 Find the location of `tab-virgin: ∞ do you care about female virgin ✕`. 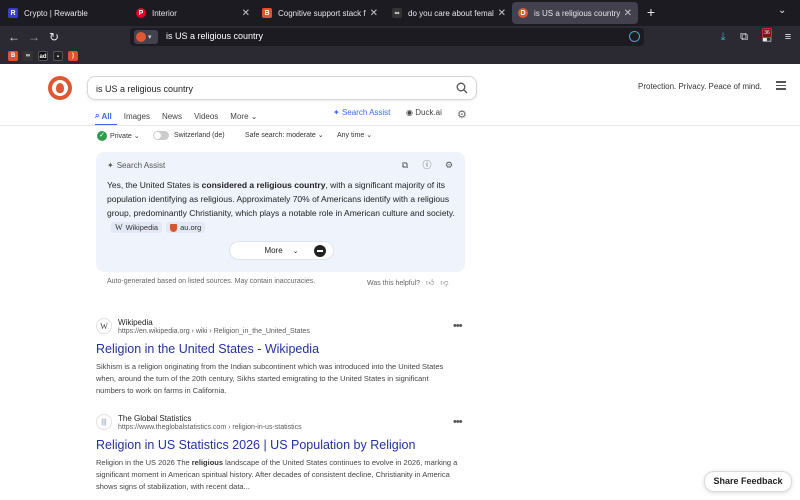

tab-virgin: ∞ do you care about female virgin ✕ is located at coordinates (449, 13).